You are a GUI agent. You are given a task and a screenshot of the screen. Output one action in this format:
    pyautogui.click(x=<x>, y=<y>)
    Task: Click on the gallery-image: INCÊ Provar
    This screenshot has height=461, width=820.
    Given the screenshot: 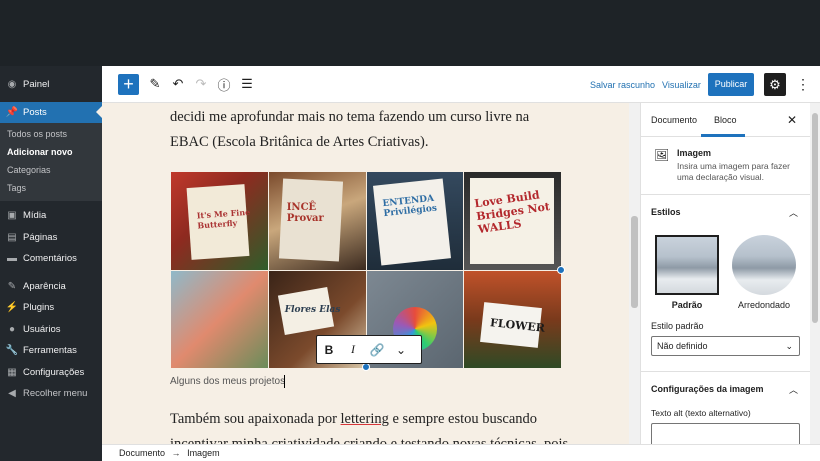 What is the action you would take?
    pyautogui.click(x=317, y=221)
    